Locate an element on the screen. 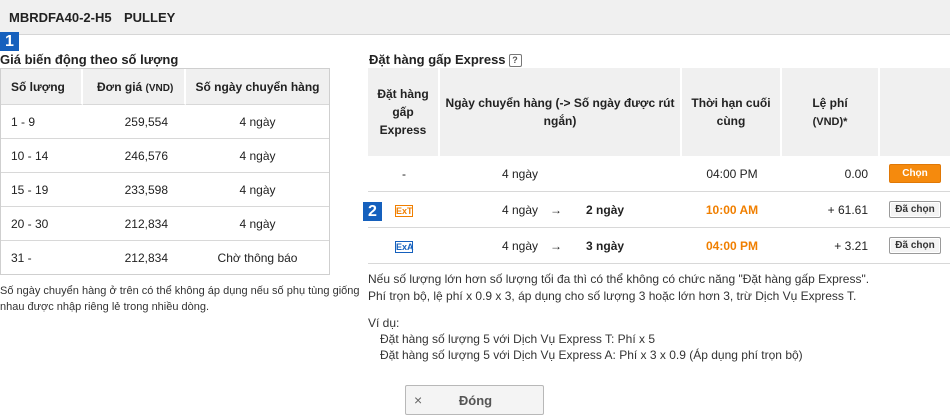  shortened-days: 3 ngày is located at coordinates (605, 245).